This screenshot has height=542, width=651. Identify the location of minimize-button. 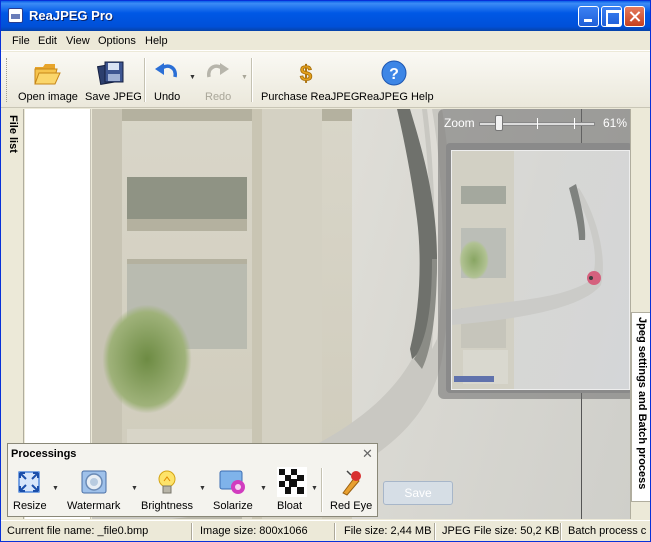
(588, 16).